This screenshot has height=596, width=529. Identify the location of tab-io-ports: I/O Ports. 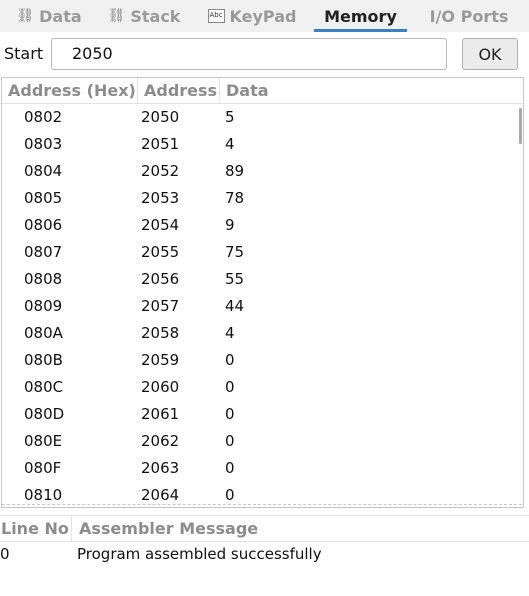
(469, 16).